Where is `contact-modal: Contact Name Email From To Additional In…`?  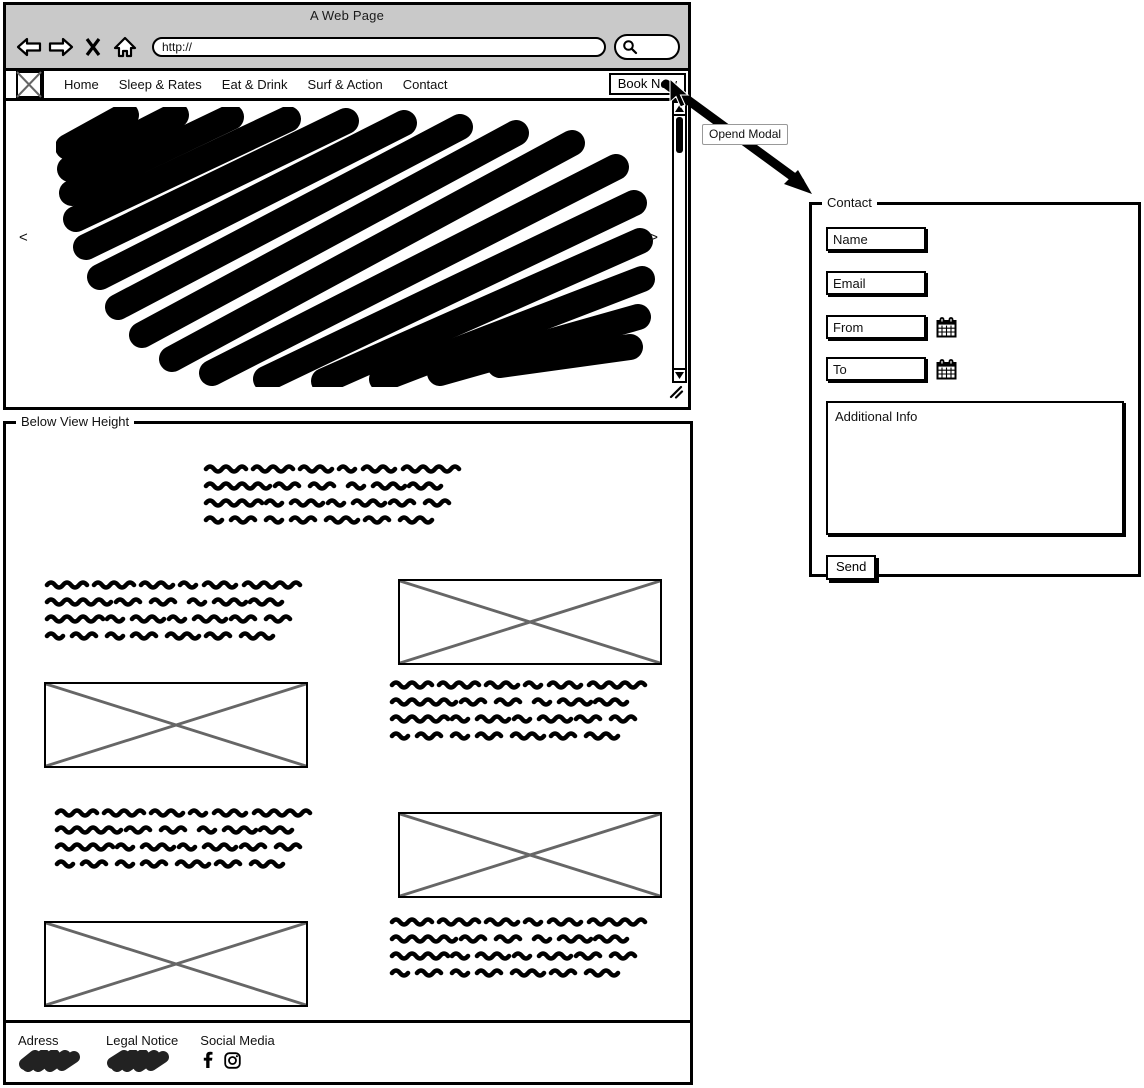 contact-modal: Contact Name Email From To Additional In… is located at coordinates (975, 387).